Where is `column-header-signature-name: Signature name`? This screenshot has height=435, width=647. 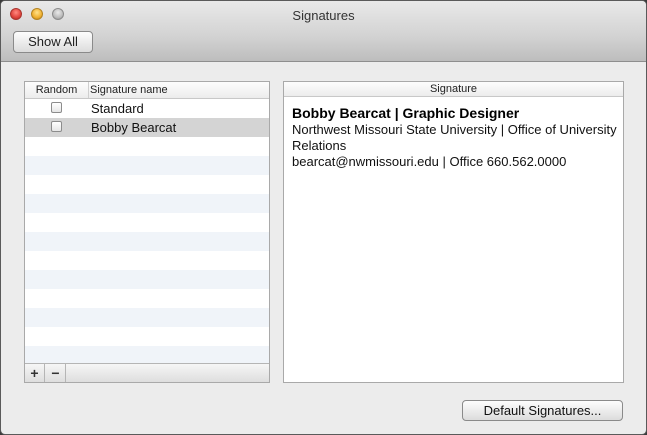
column-header-signature-name: Signature name is located at coordinates (129, 90).